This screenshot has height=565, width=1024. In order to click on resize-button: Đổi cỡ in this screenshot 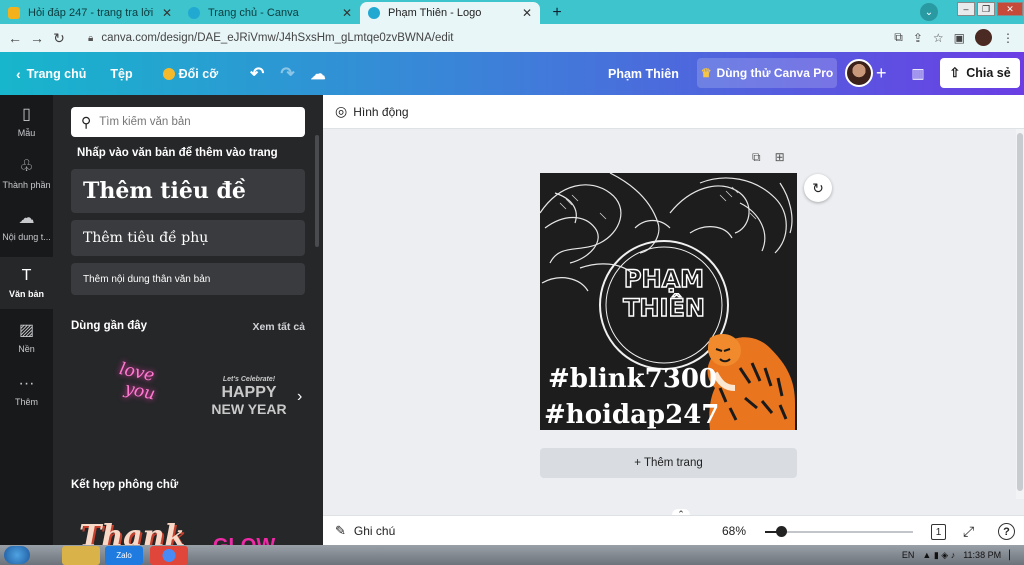, I will do `click(190, 74)`.